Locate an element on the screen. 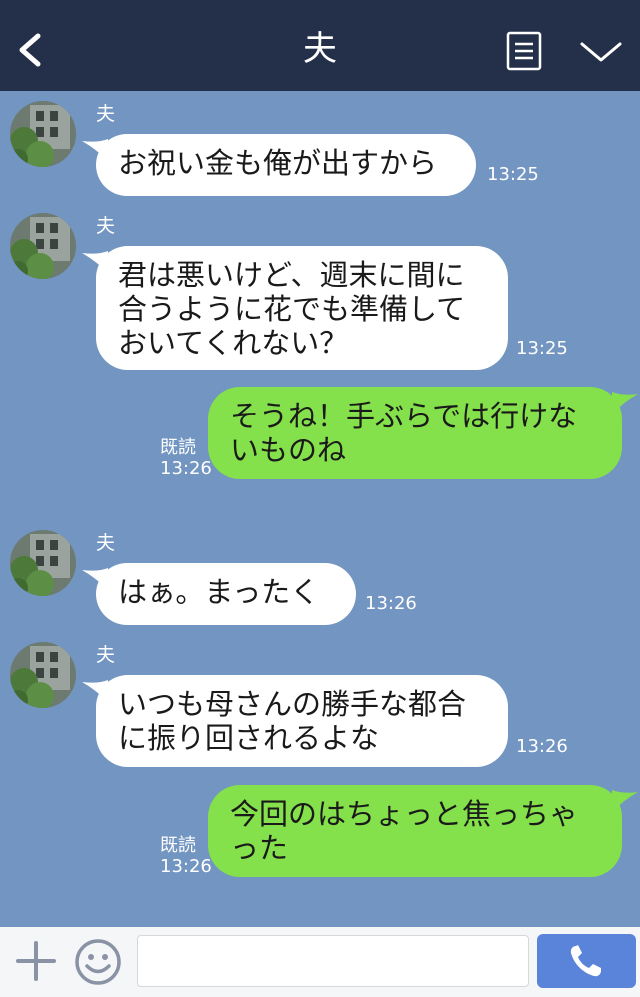 This screenshot has height=997, width=640. message-bubble: 今回のはちょっと焦っちゃ った is located at coordinates (415, 831).